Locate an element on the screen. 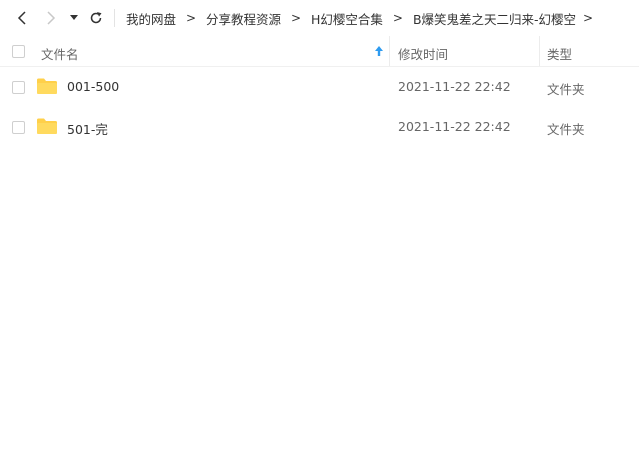  forward-button is located at coordinates (51, 18).